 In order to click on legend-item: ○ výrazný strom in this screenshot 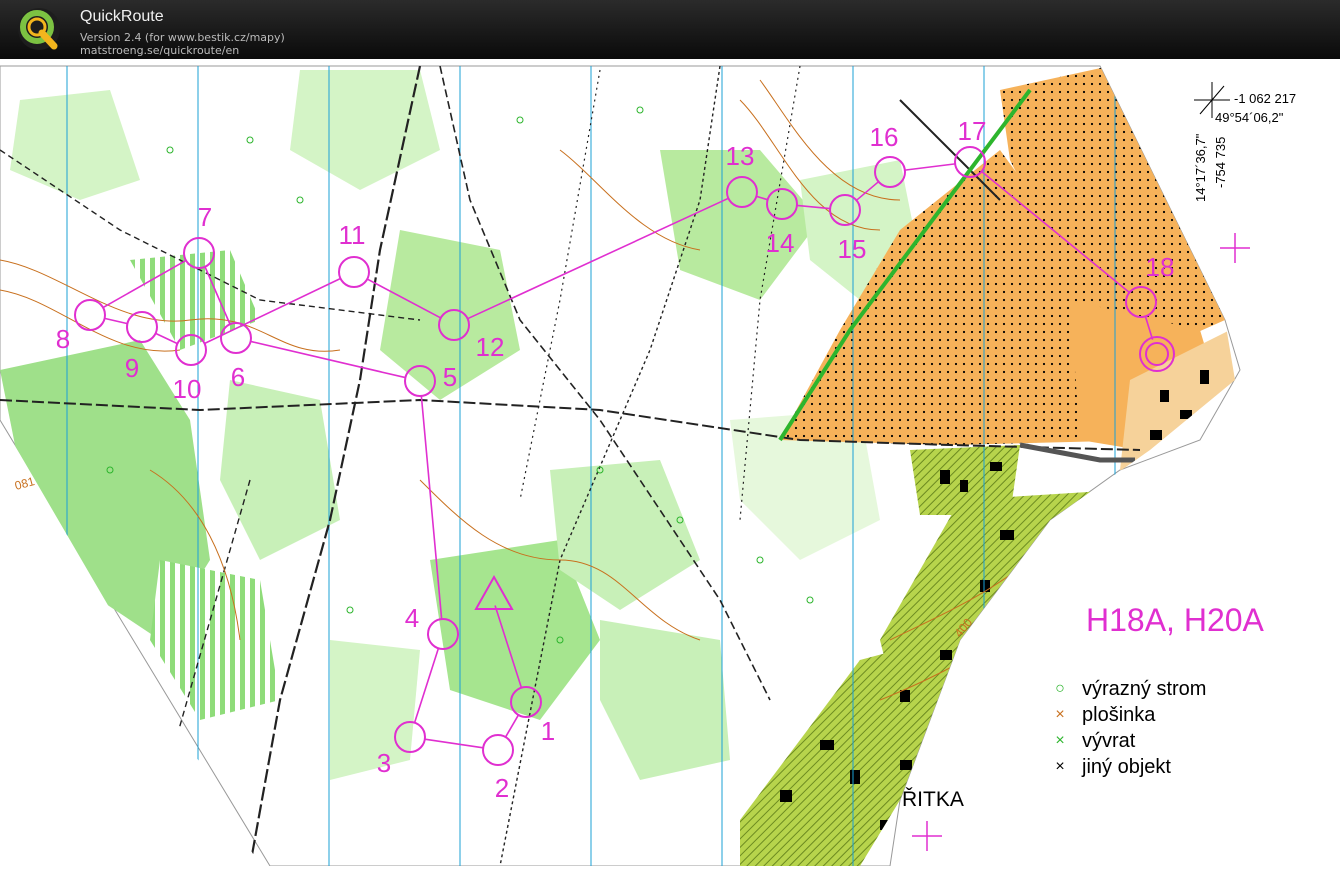, I will do `click(1128, 689)`.